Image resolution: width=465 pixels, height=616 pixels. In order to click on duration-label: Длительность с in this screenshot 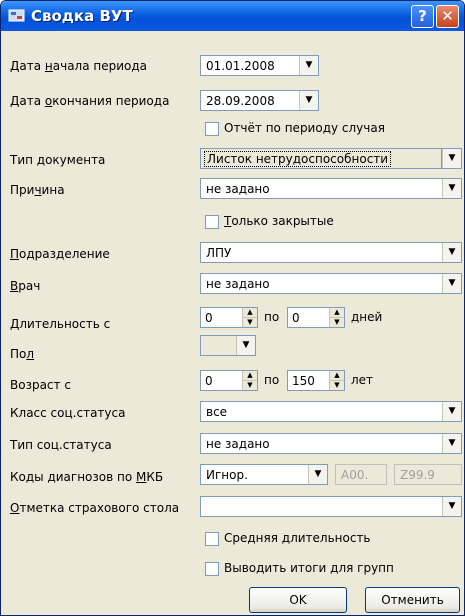, I will do `click(60, 324)`.